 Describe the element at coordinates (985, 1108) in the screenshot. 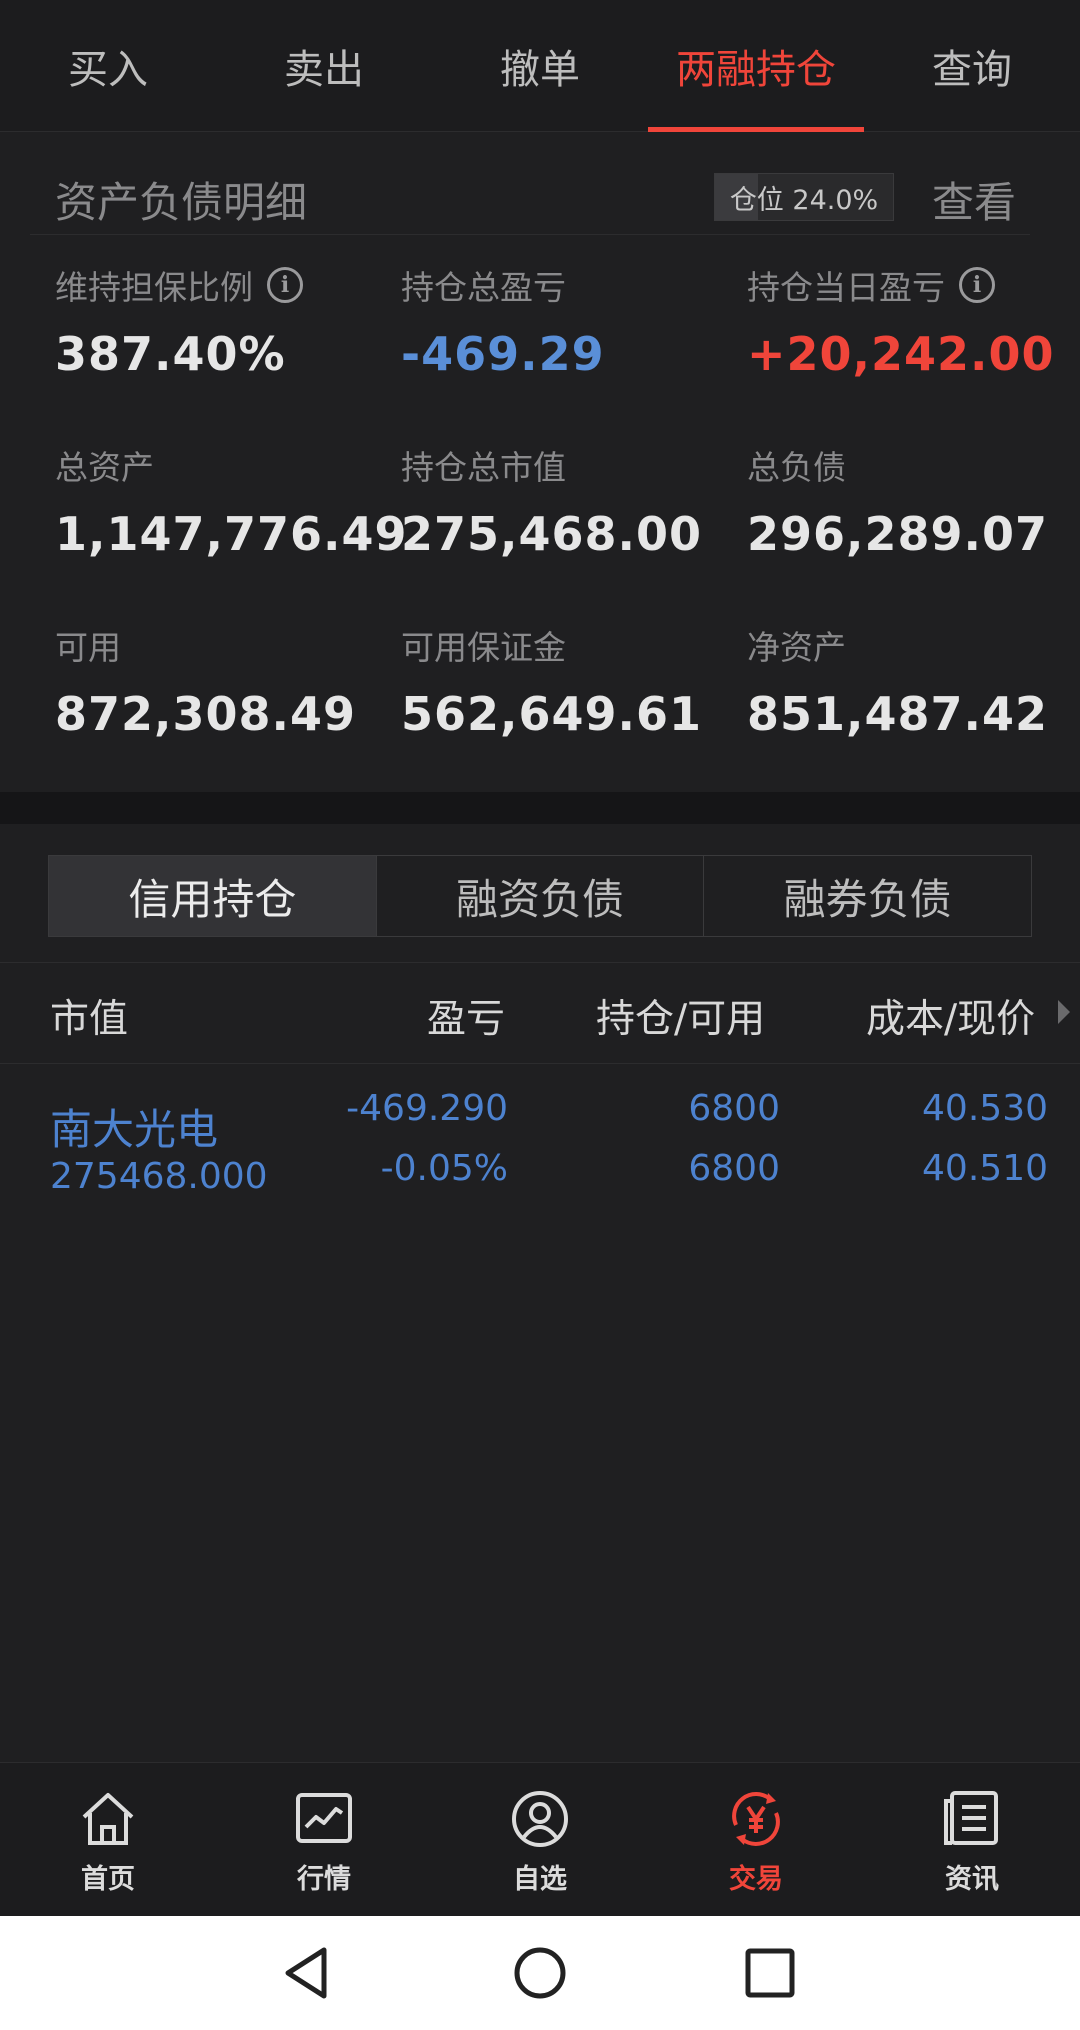

I see `cost-price: 40.530` at that location.